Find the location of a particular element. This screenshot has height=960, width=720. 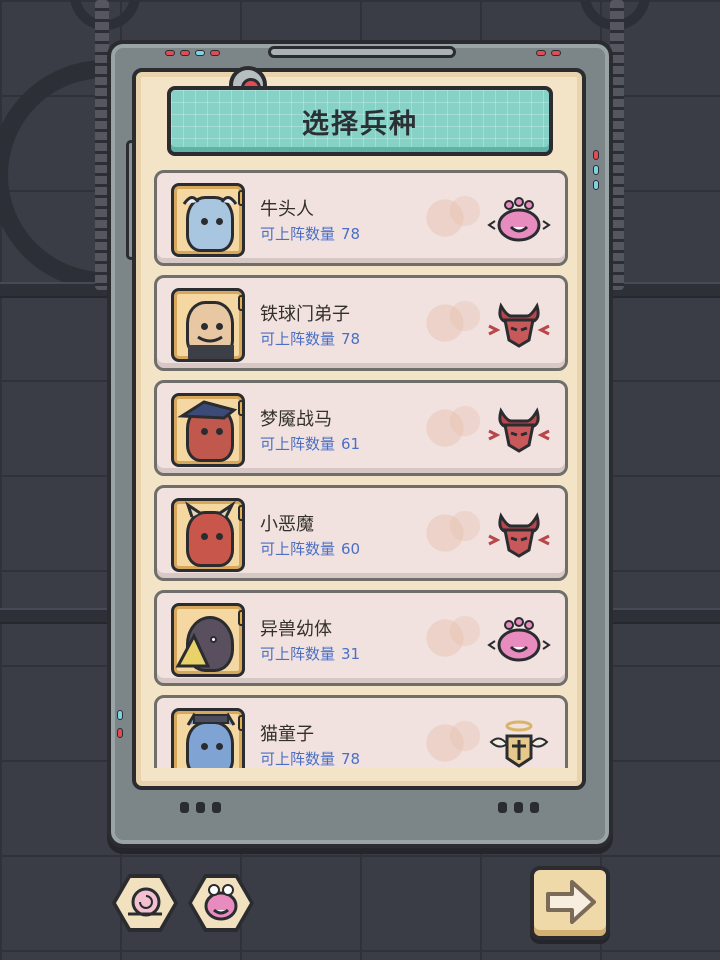

dialog-title: 选择兵种 is located at coordinates (360, 124).